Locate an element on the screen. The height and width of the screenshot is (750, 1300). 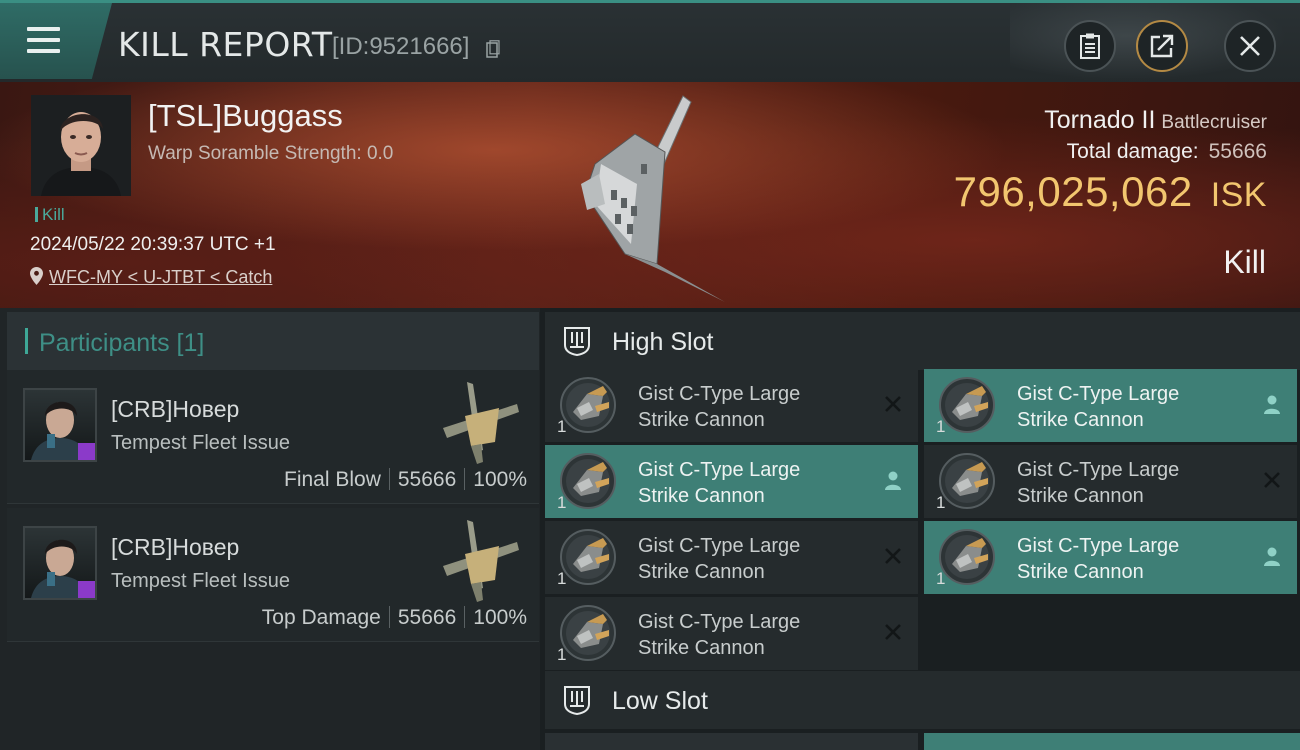
close-button is located at coordinates (1250, 46).